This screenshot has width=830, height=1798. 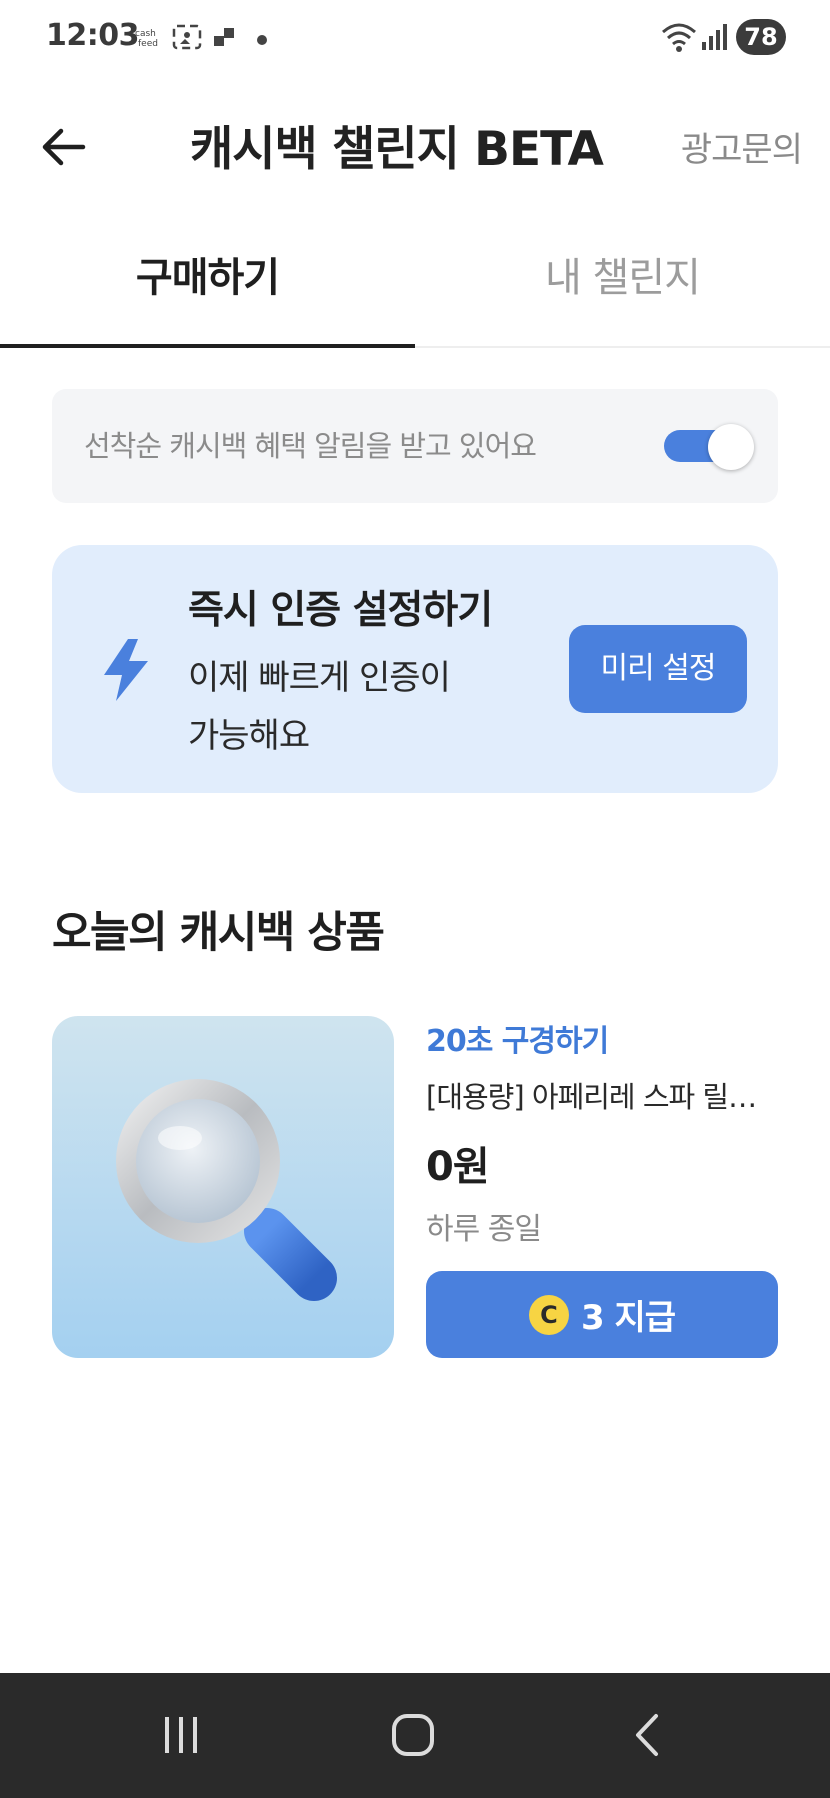 What do you see at coordinates (658, 669) in the screenshot?
I see `preset-button: 미리 설정` at bounding box center [658, 669].